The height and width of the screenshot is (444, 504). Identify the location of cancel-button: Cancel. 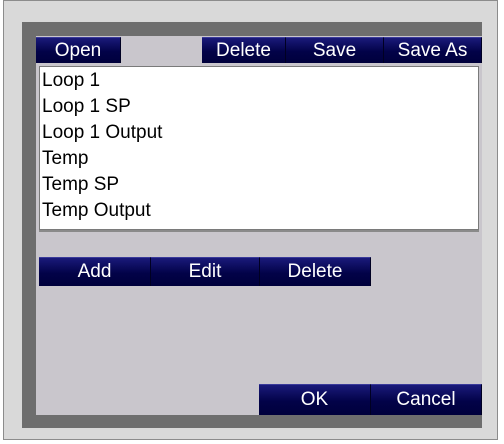
(426, 399).